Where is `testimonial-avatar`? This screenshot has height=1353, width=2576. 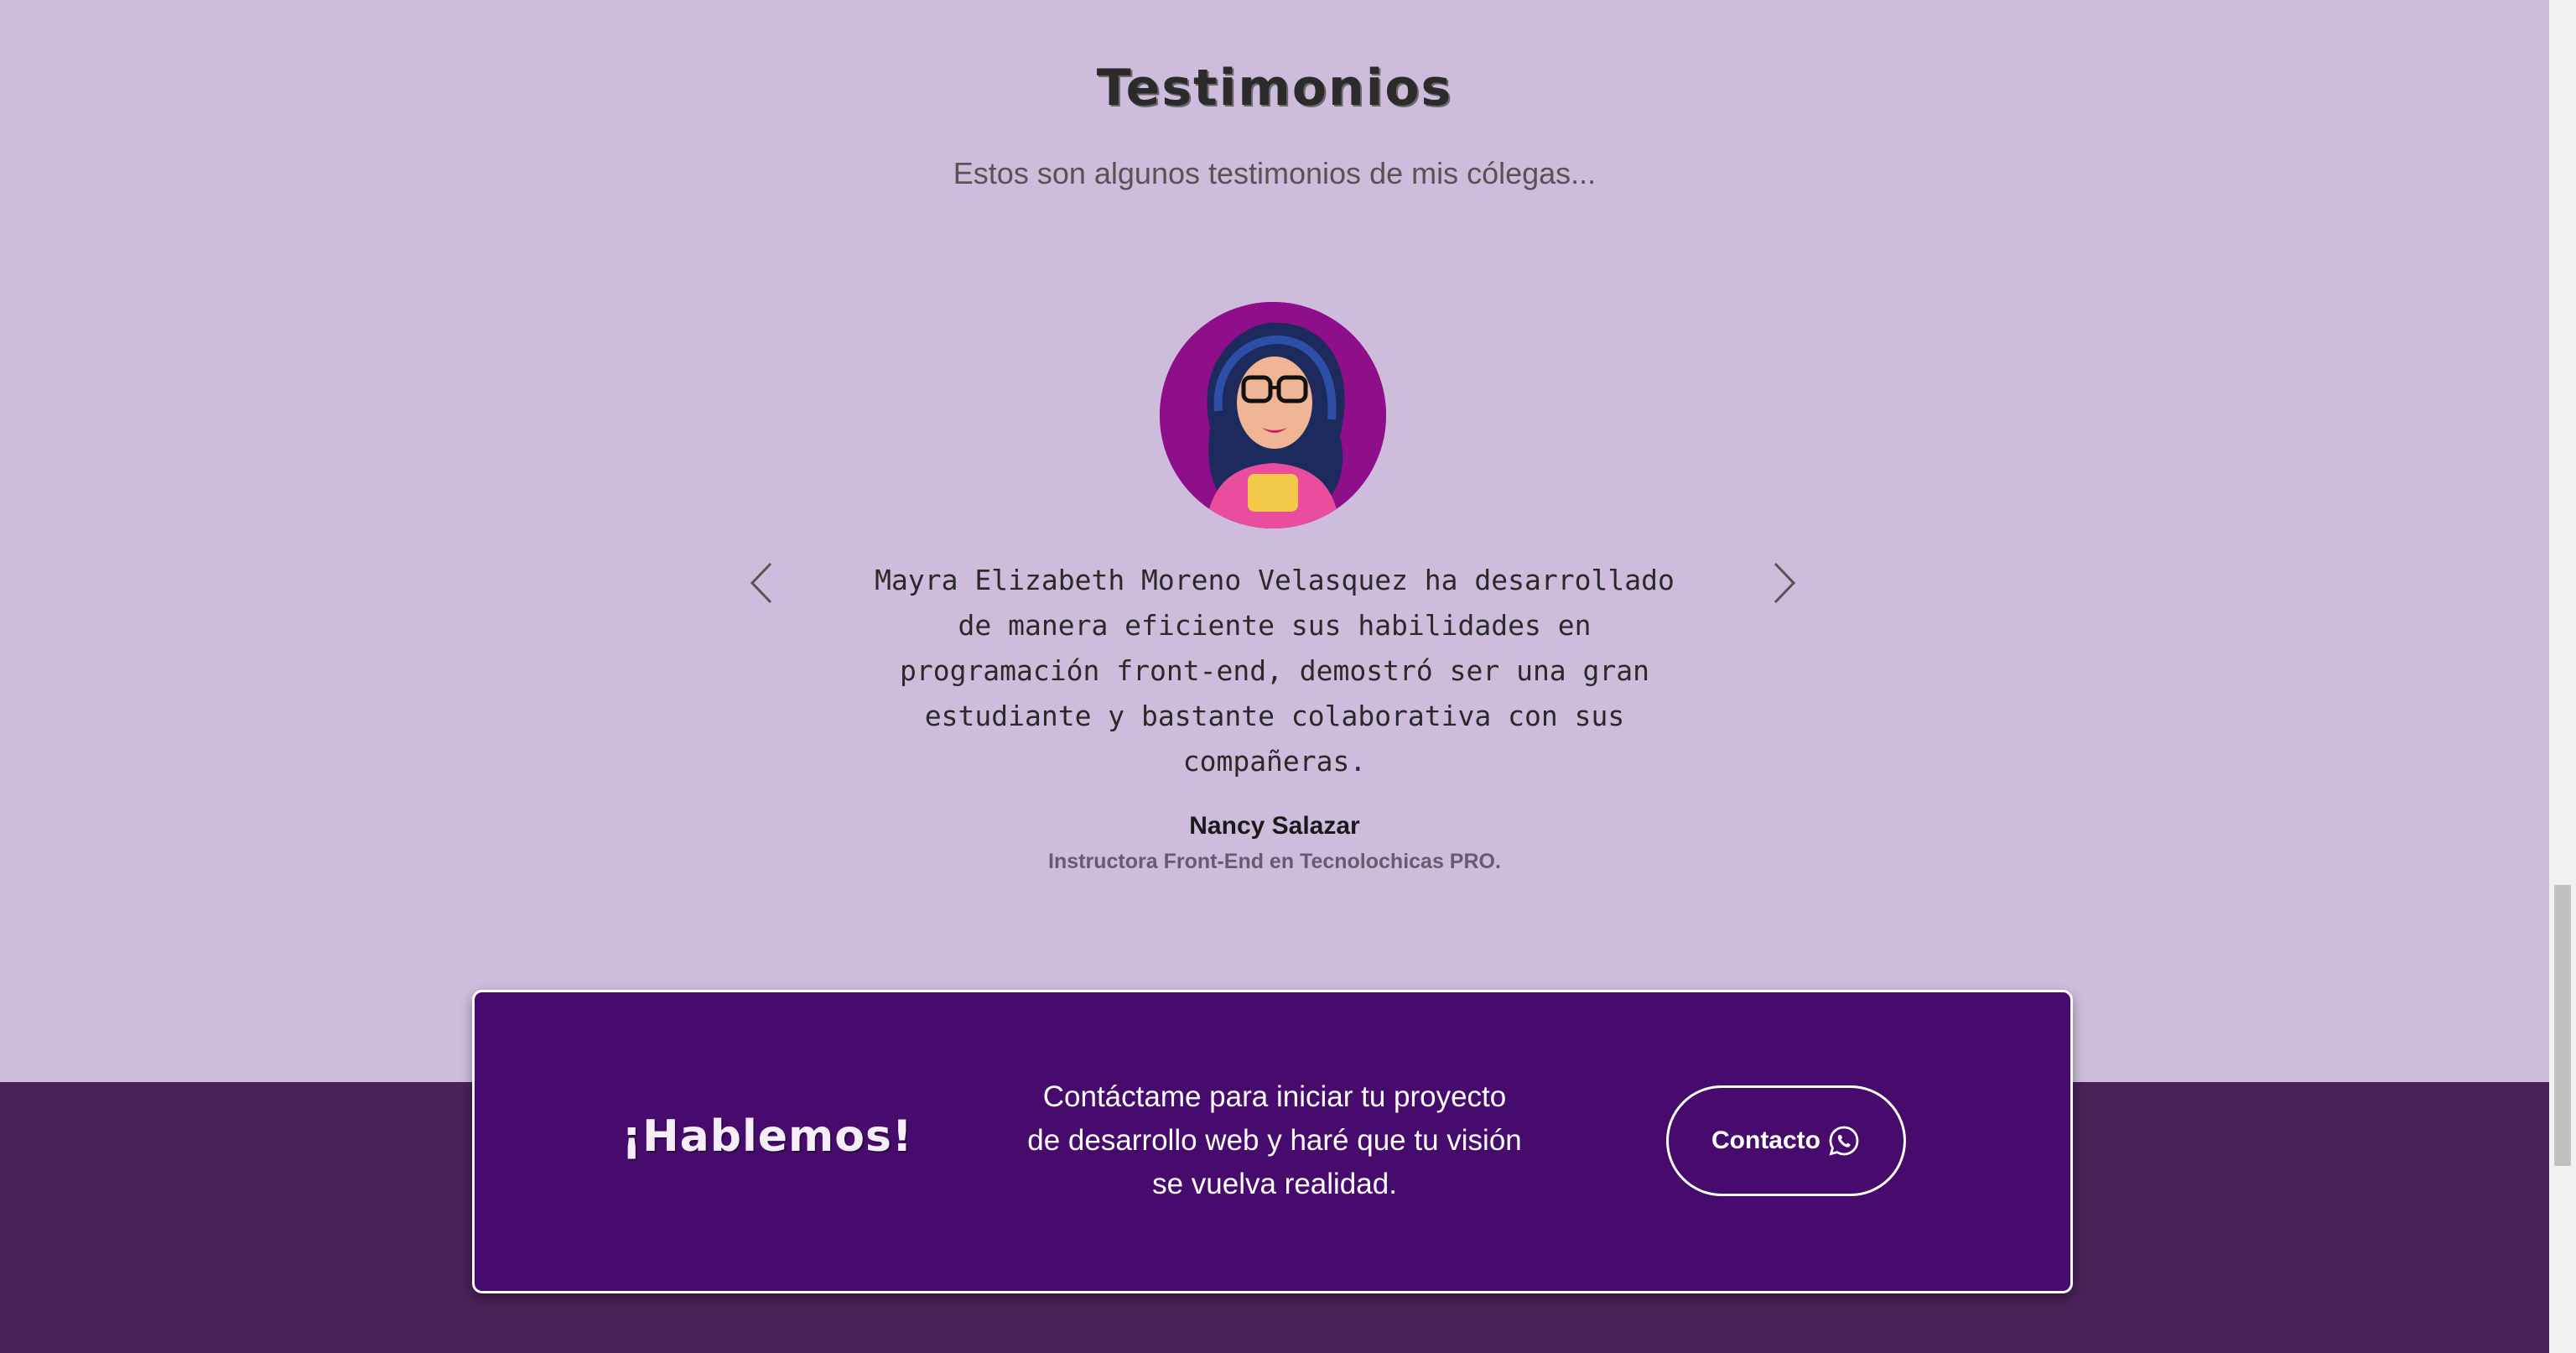
testimonial-avatar is located at coordinates (1273, 415).